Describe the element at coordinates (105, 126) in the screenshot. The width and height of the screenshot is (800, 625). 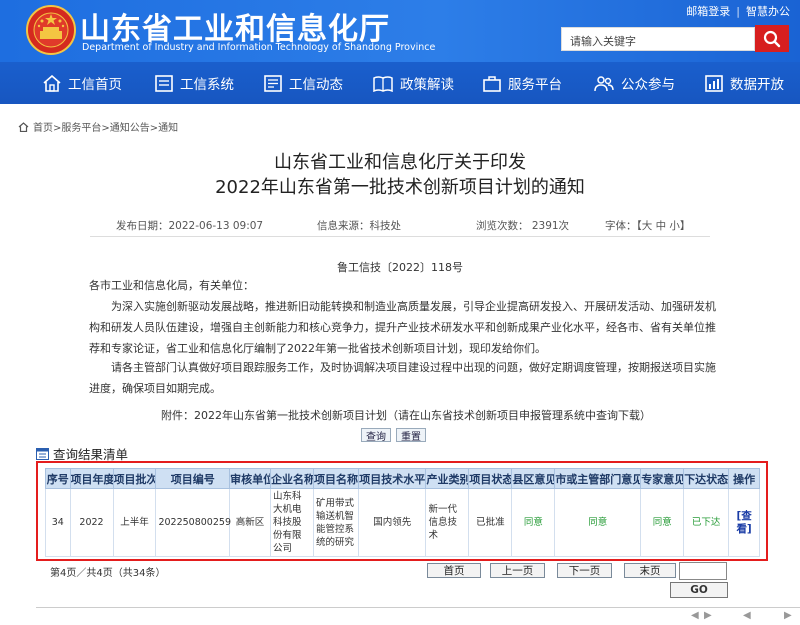
I see `breadcrumb-path: 首页>服务平台>通知公告>通知` at that location.